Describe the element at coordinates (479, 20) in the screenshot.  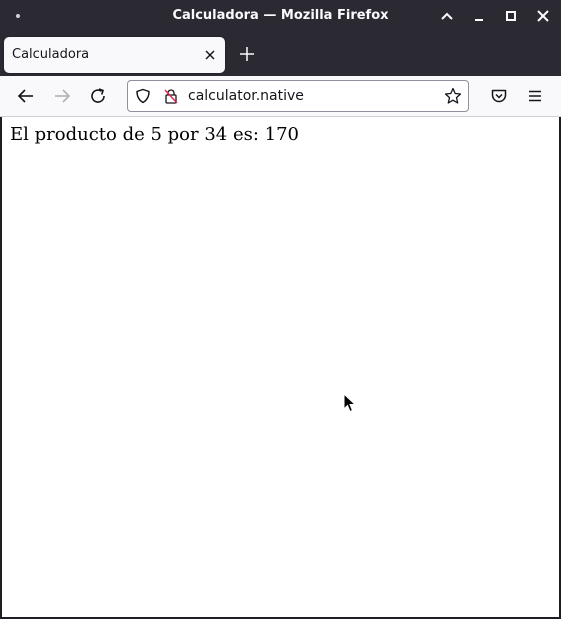
I see `minimize-icon` at that location.